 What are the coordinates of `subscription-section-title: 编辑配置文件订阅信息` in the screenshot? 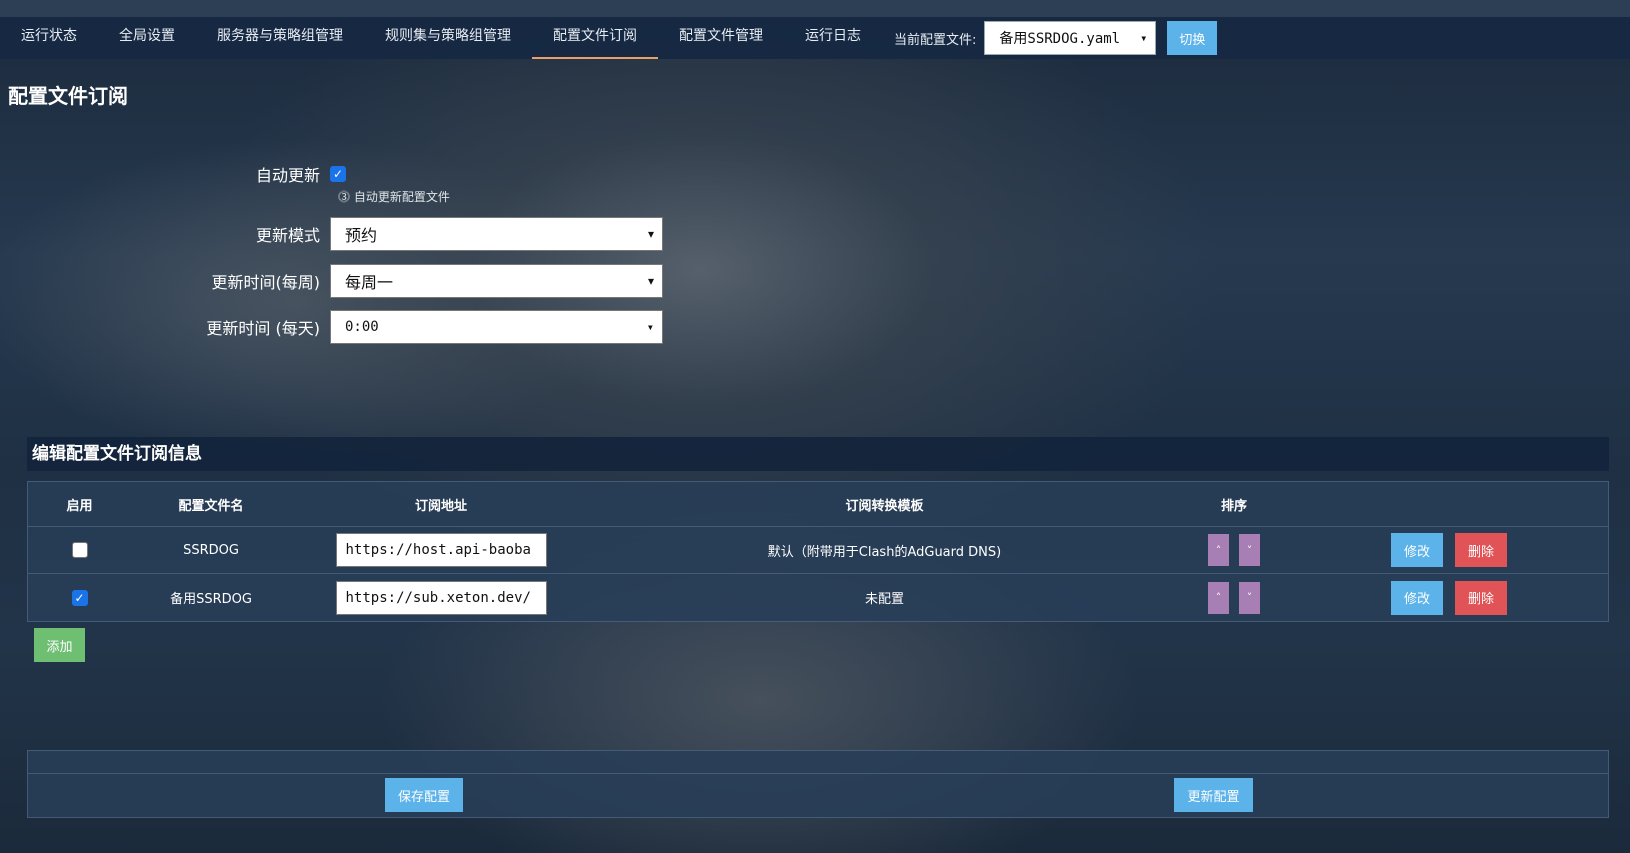 It's located at (818, 454).